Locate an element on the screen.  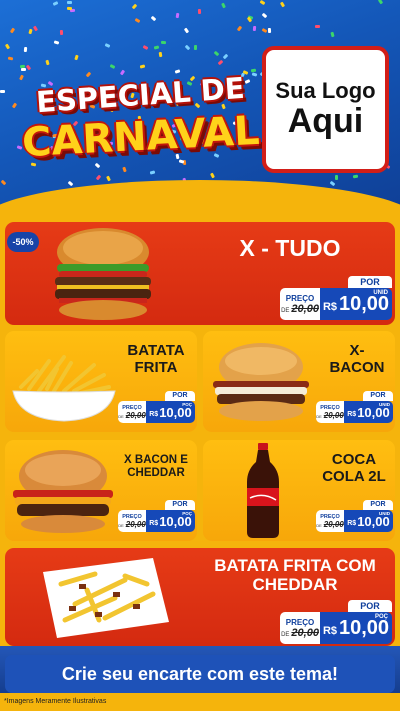
product-name: X - TUDO is located at coordinates (290, 248).